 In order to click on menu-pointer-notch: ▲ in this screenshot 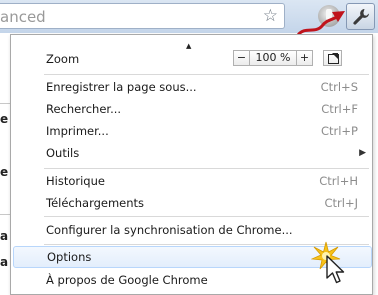, I will do `click(189, 46)`.